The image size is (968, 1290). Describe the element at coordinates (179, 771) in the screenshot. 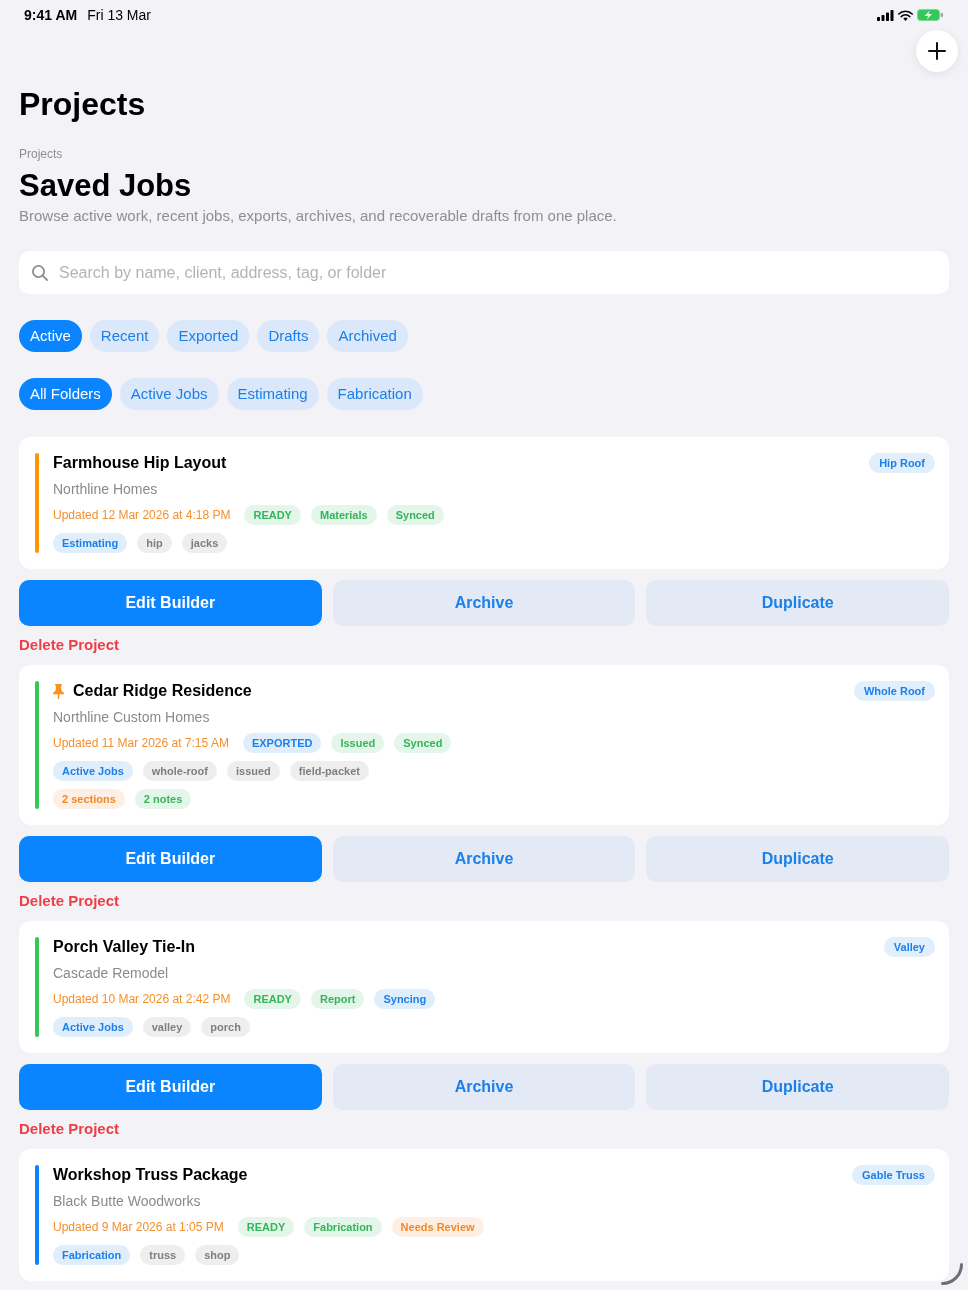

I see `tag-chip: whole-roof` at that location.